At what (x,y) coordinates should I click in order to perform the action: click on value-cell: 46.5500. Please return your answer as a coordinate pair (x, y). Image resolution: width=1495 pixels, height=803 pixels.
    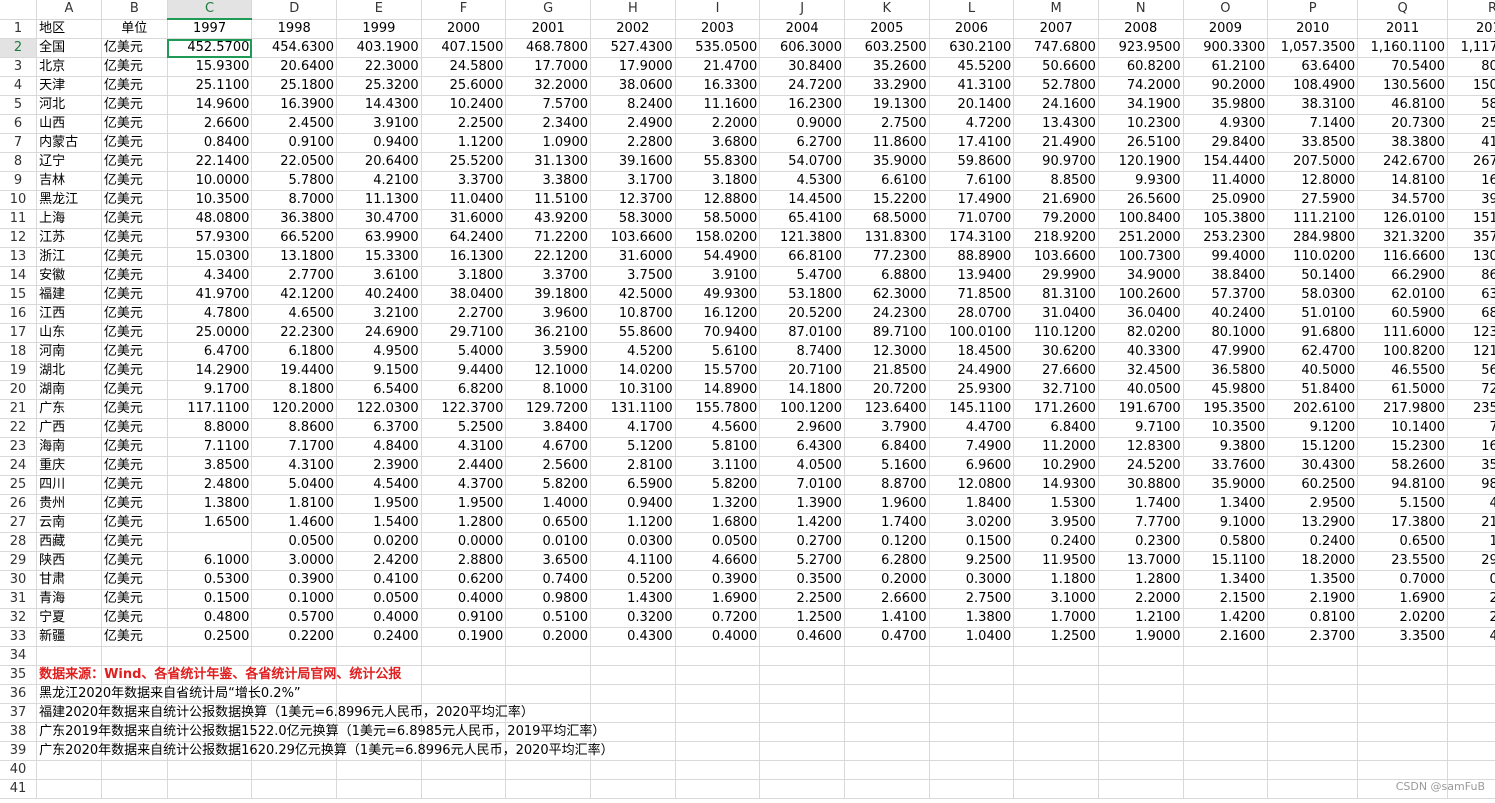
    Looking at the image, I should click on (1402, 371).